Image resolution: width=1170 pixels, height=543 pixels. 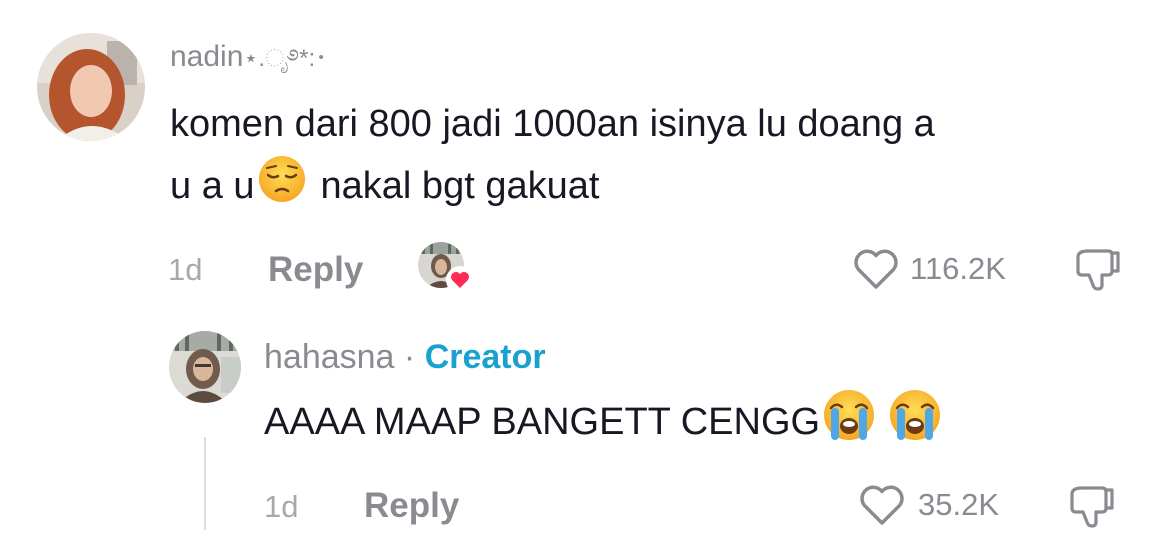 I want to click on reply-like-count: 35.2K, so click(x=959, y=504).